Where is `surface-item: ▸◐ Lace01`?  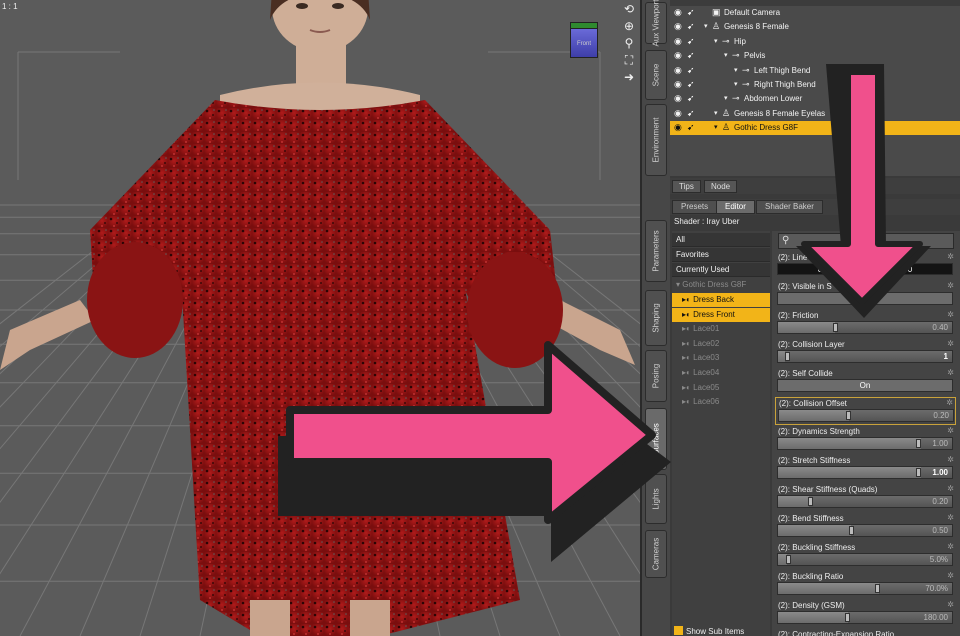 surface-item: ▸◐ Lace01 is located at coordinates (721, 329).